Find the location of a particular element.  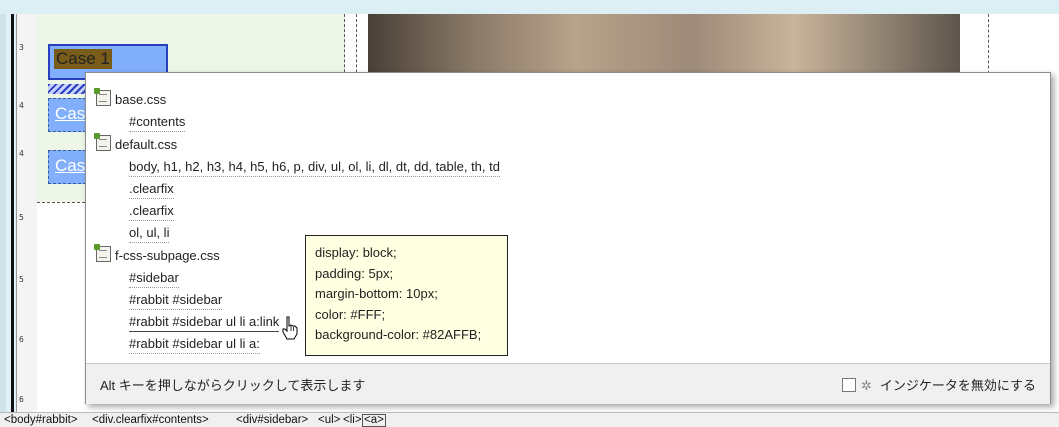

tag-body: <body#rabbit> is located at coordinates (41, 420).